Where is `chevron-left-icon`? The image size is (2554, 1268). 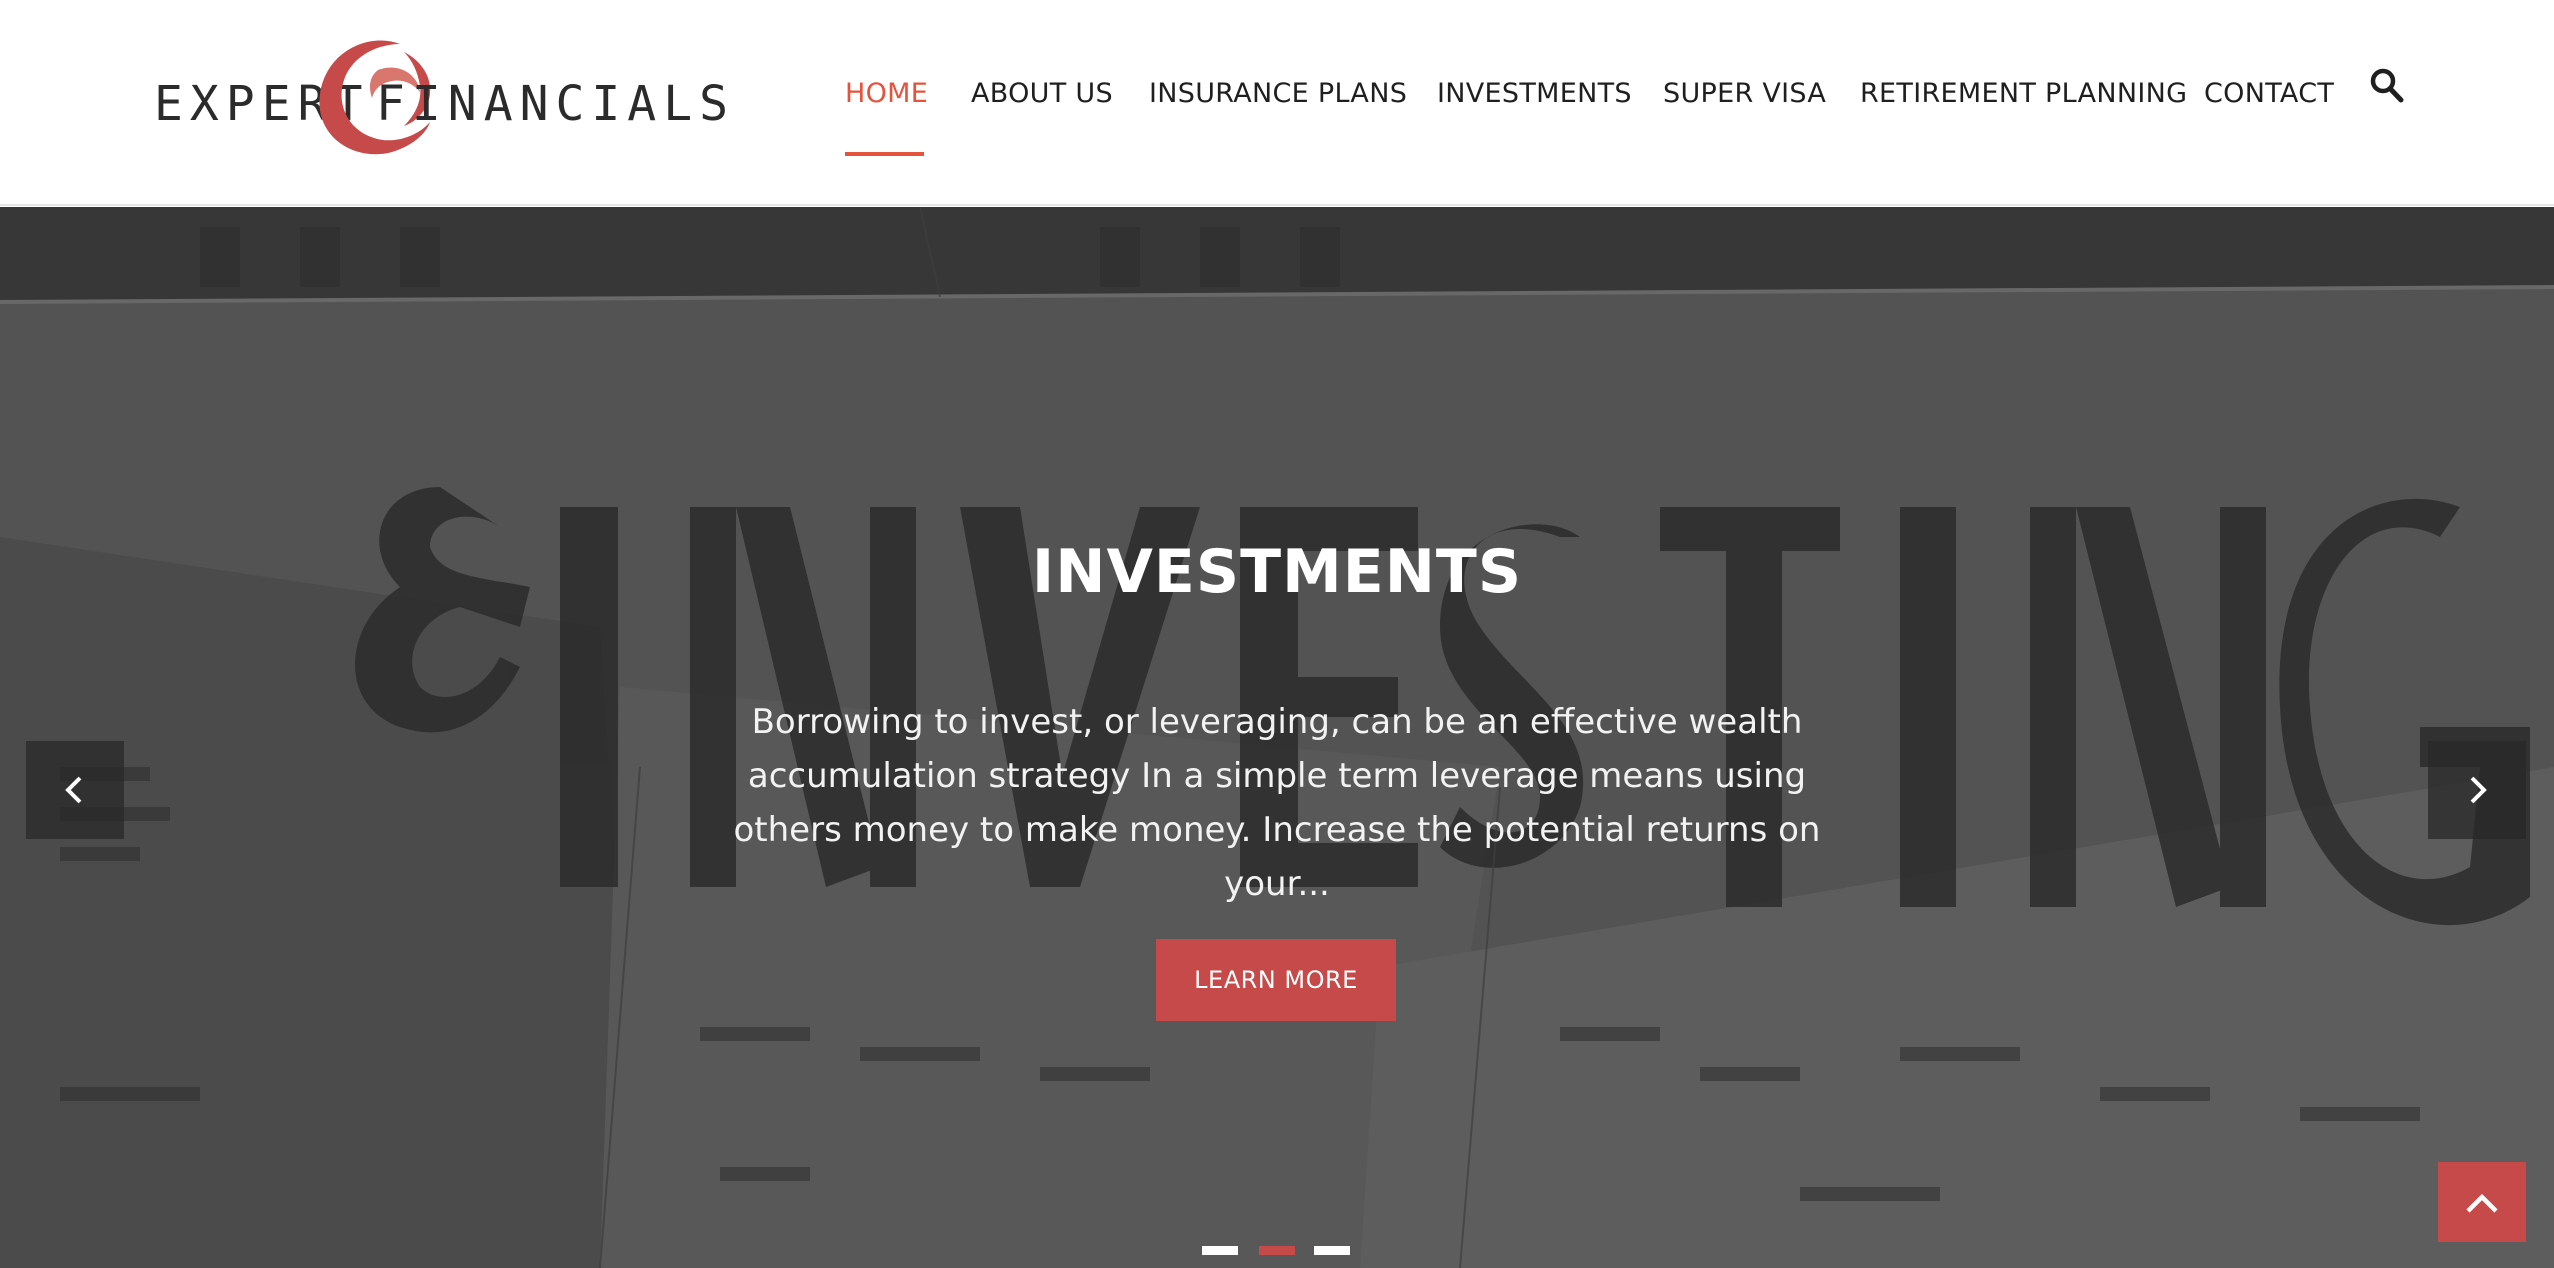 chevron-left-icon is located at coordinates (73, 790).